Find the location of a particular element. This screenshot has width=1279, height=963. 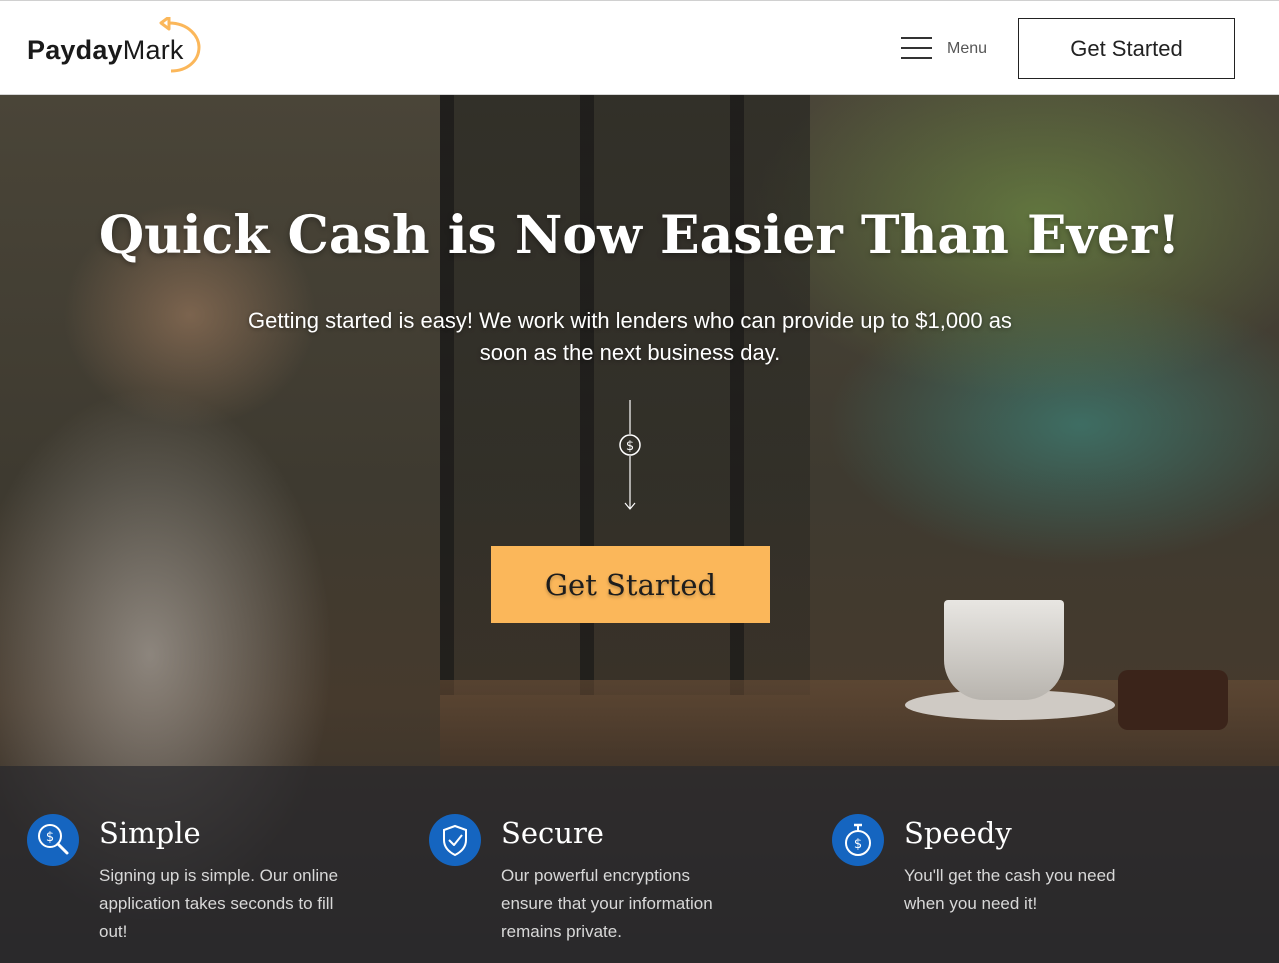

stopwatch-dollar-icon: $ is located at coordinates (858, 840).